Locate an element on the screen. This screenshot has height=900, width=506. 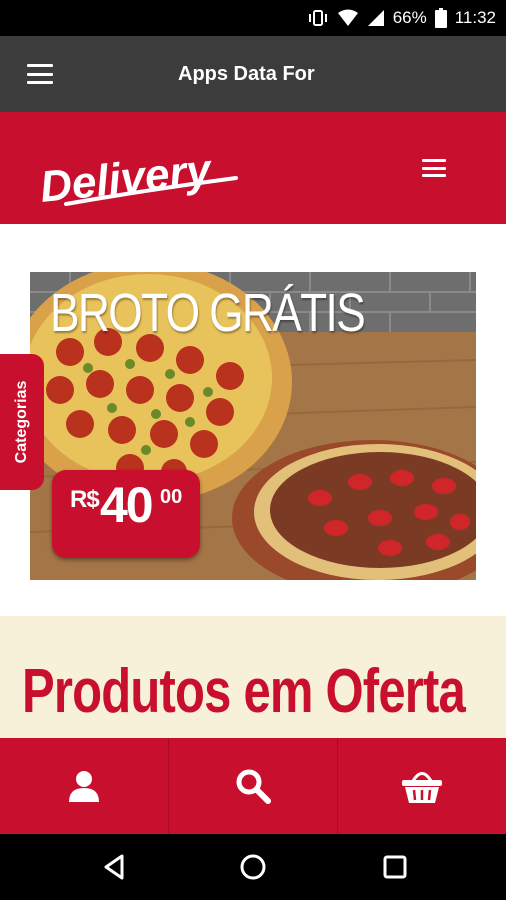
user-icon is located at coordinates (84, 786).